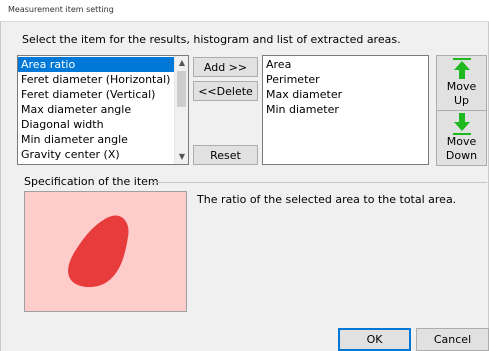  What do you see at coordinates (345, 94) in the screenshot?
I see `selected-list-item: Max diameter` at bounding box center [345, 94].